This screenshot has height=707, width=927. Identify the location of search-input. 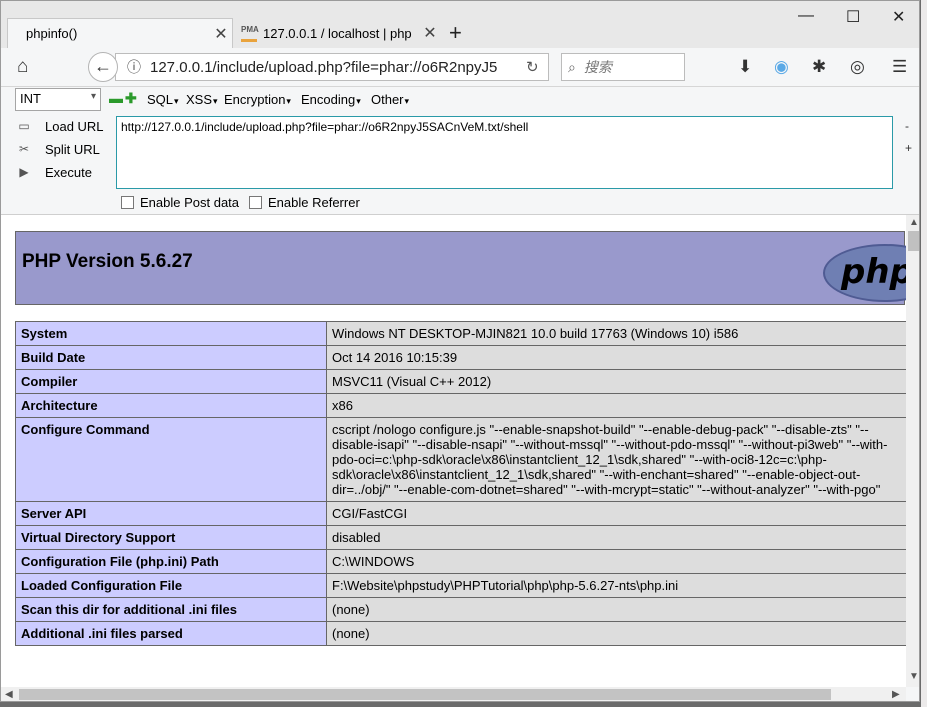
(628, 67).